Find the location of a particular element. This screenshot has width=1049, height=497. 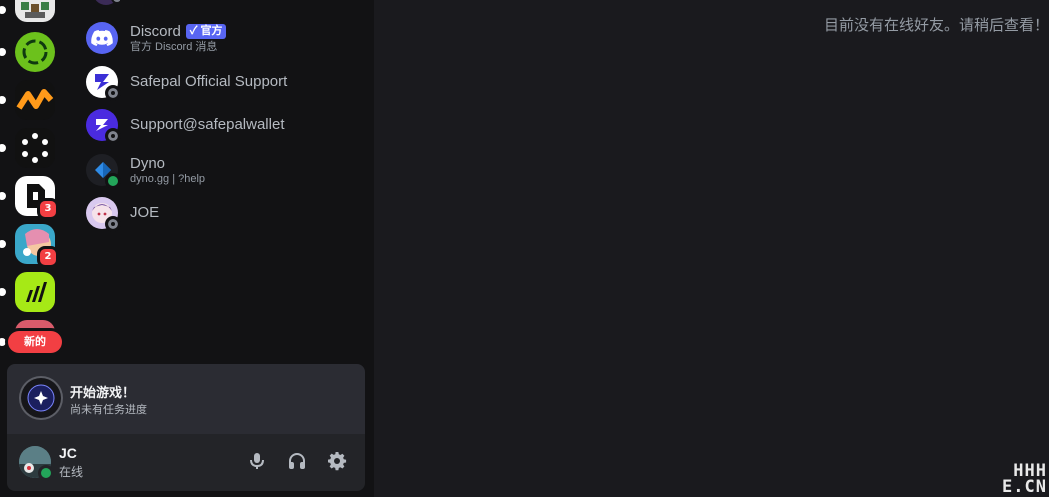

partial-avatar-top is located at coordinates (107, 4).